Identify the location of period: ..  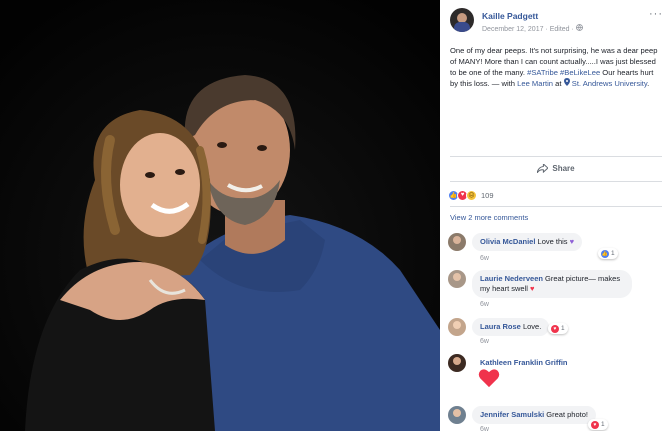
(648, 83).